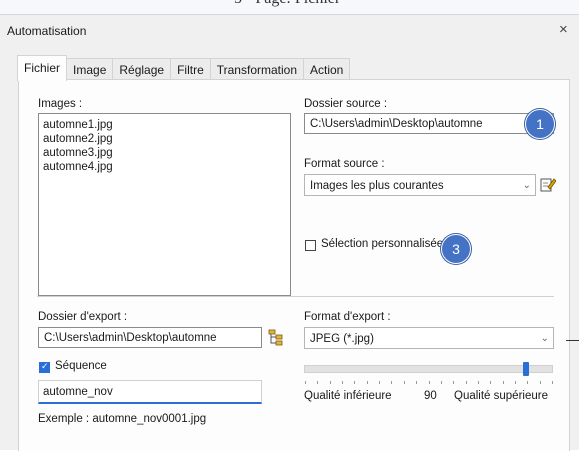 This screenshot has height=451, width=579. What do you see at coordinates (122, 419) in the screenshot?
I see `example-filename-text: Exemple : automne_nov0001.jpg` at bounding box center [122, 419].